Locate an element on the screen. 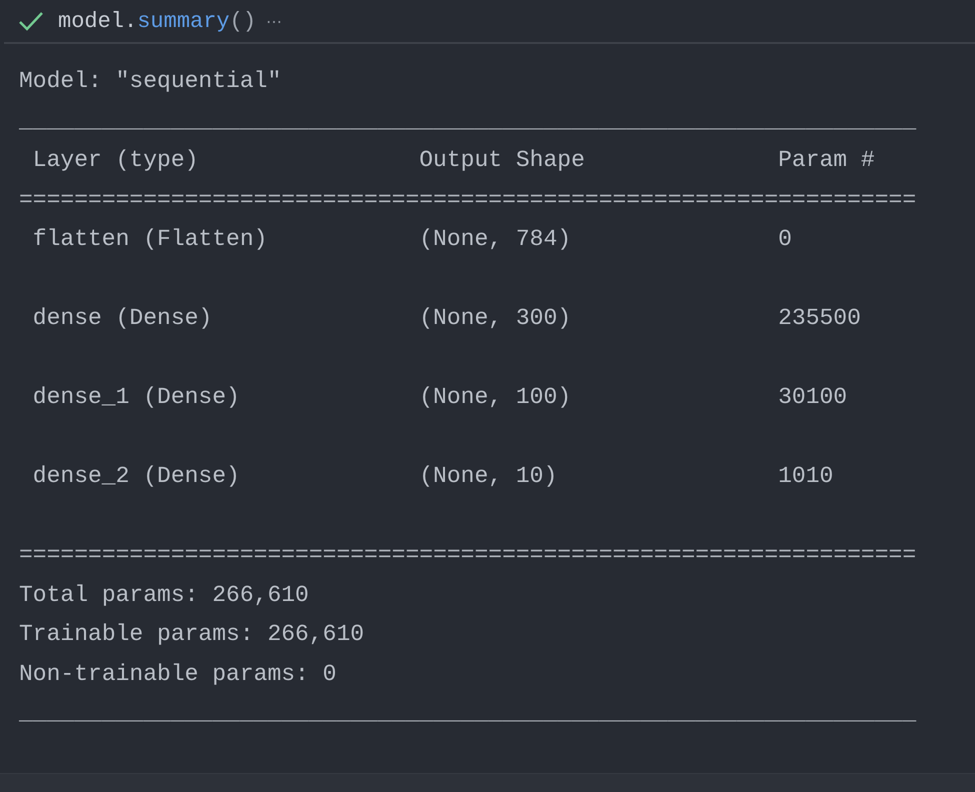 The height and width of the screenshot is (792, 975). param-summary: Trainable params: 266,610 is located at coordinates (192, 634).